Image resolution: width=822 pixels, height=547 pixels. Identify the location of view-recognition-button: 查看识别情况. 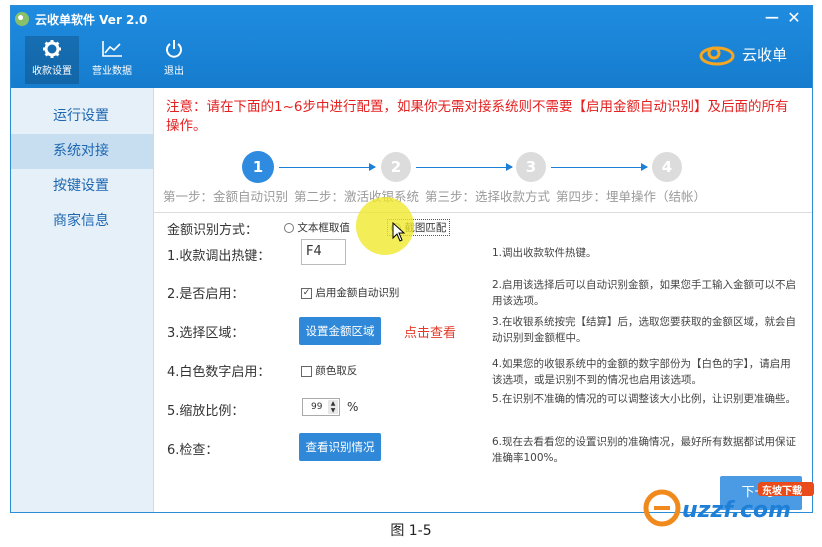
(340, 447).